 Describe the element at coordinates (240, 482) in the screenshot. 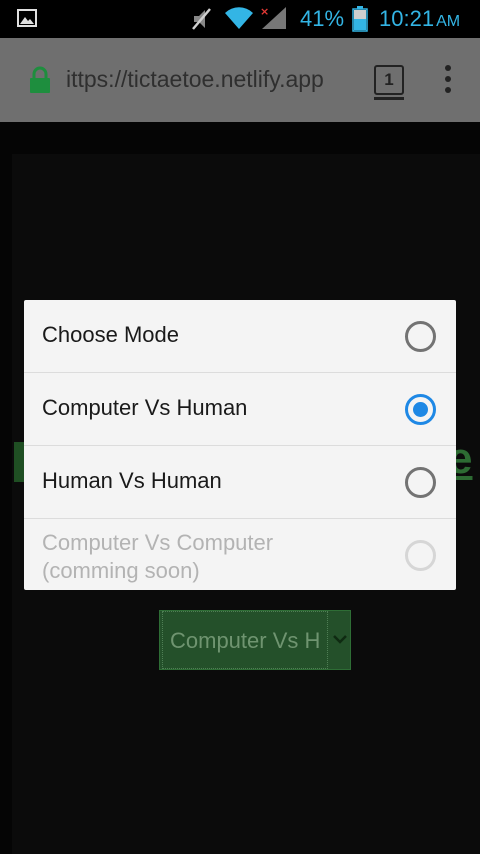

I see `option-human-vs-human: Human Vs Human` at that location.